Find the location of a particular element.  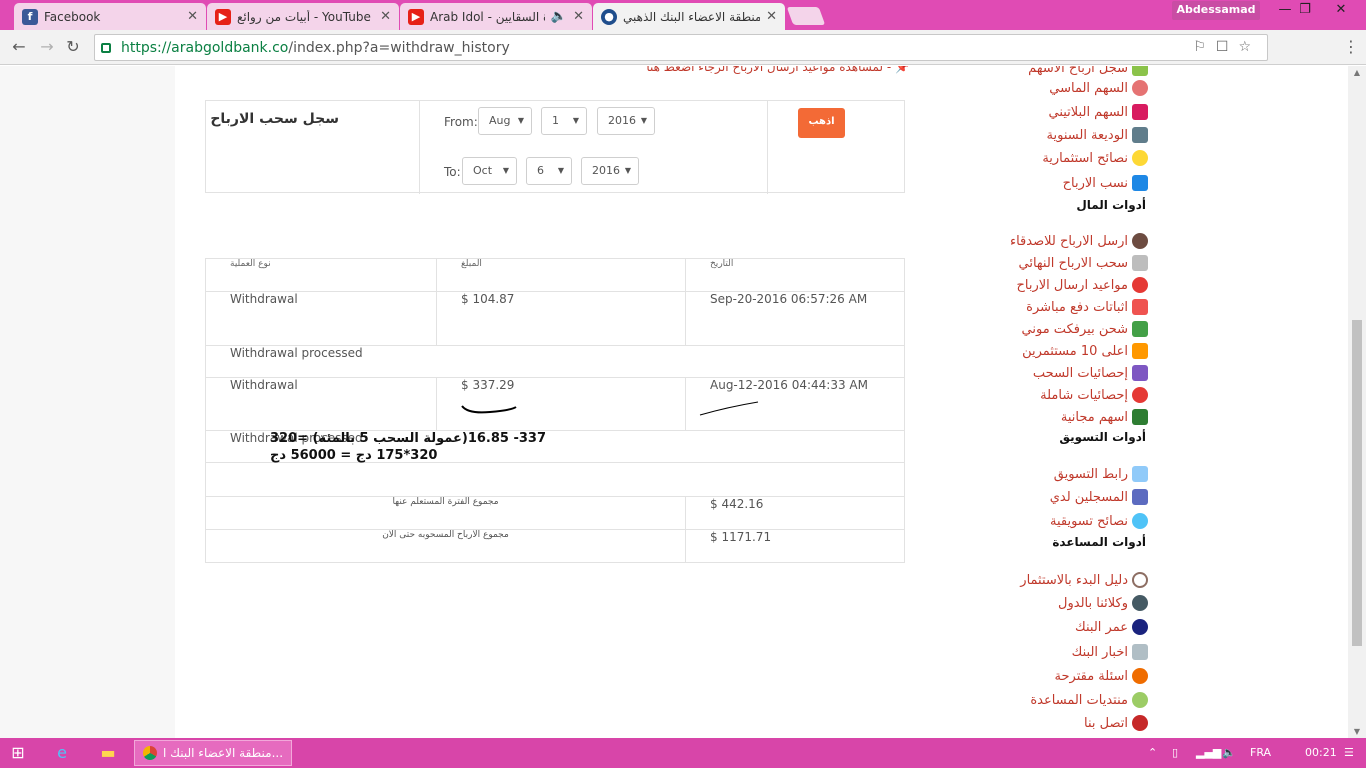

tab-title: منطقة الاعضاء البنك الذهبي is located at coordinates (692, 16).